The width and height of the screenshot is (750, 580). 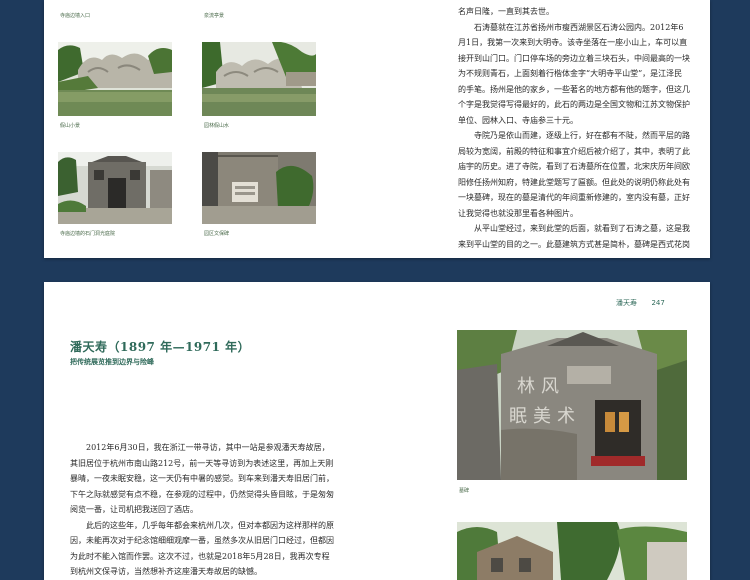 I want to click on photo-pavilion, so click(x=252, y=3).